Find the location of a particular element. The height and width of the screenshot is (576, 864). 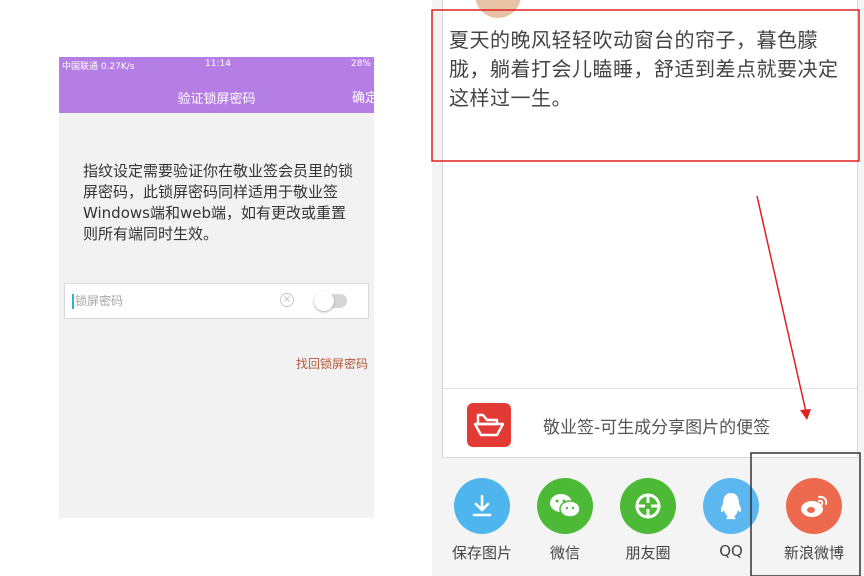

app-tagline: 敬业签-可生成分享图片的便签 is located at coordinates (657, 428).